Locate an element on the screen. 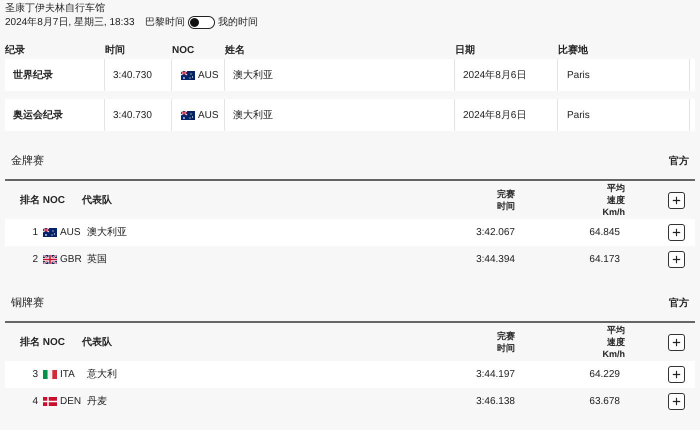 The height and width of the screenshot is (430, 700). column-header: 时间 is located at coordinates (115, 50).